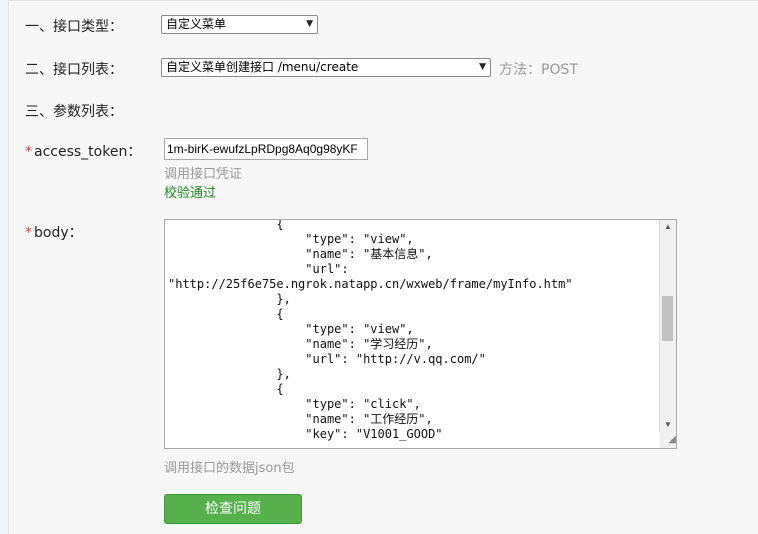 Image resolution: width=758 pixels, height=534 pixels. What do you see at coordinates (300, 254) in the screenshot?
I see `code-line: "name": "基本信息",` at bounding box center [300, 254].